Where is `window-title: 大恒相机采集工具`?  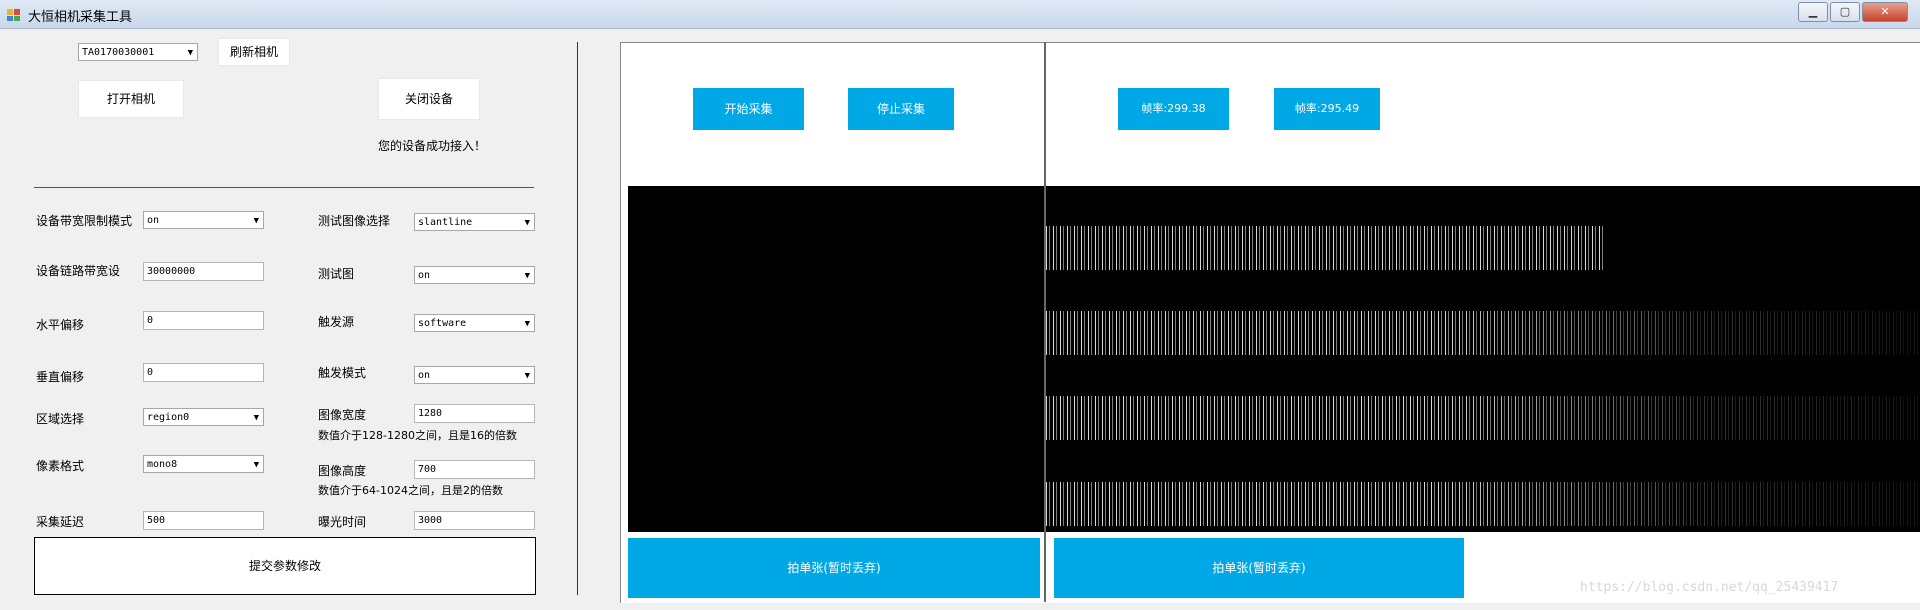
window-title: 大恒相机采集工具 is located at coordinates (80, 17).